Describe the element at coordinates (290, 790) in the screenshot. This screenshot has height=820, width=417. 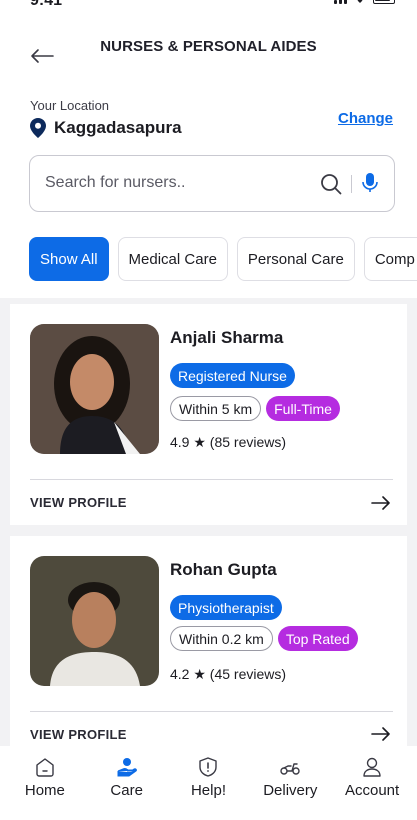
I see `nav-label: Delivery` at that location.